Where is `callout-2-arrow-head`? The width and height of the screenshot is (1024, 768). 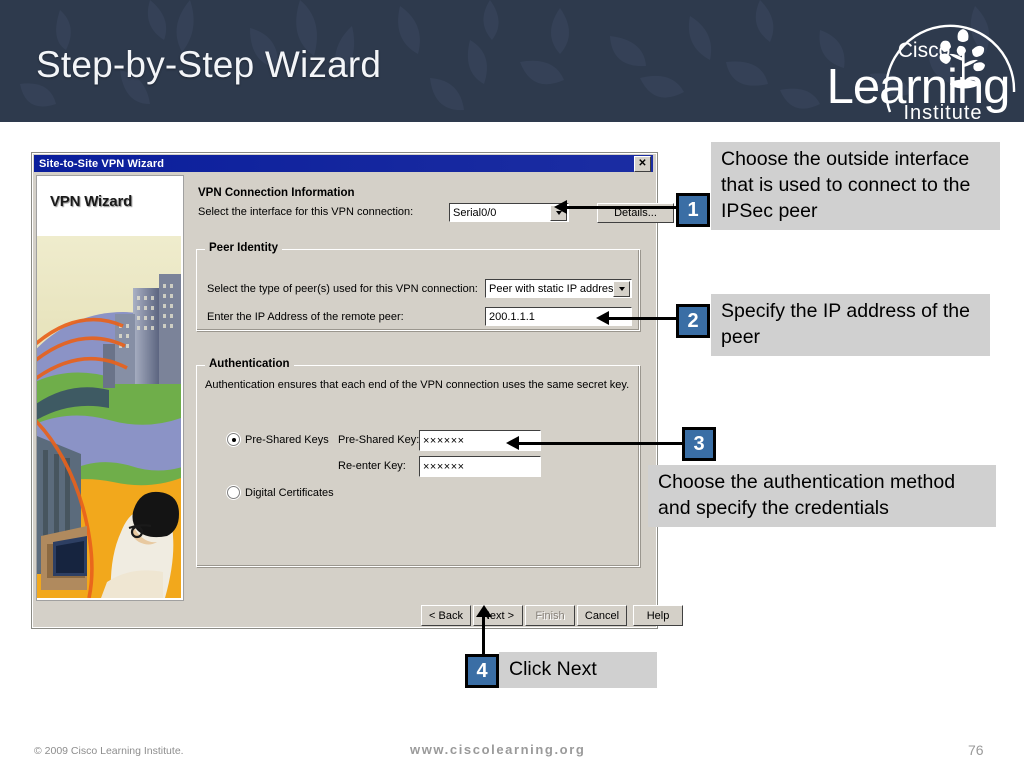
callout-2-arrow-head is located at coordinates (602, 318).